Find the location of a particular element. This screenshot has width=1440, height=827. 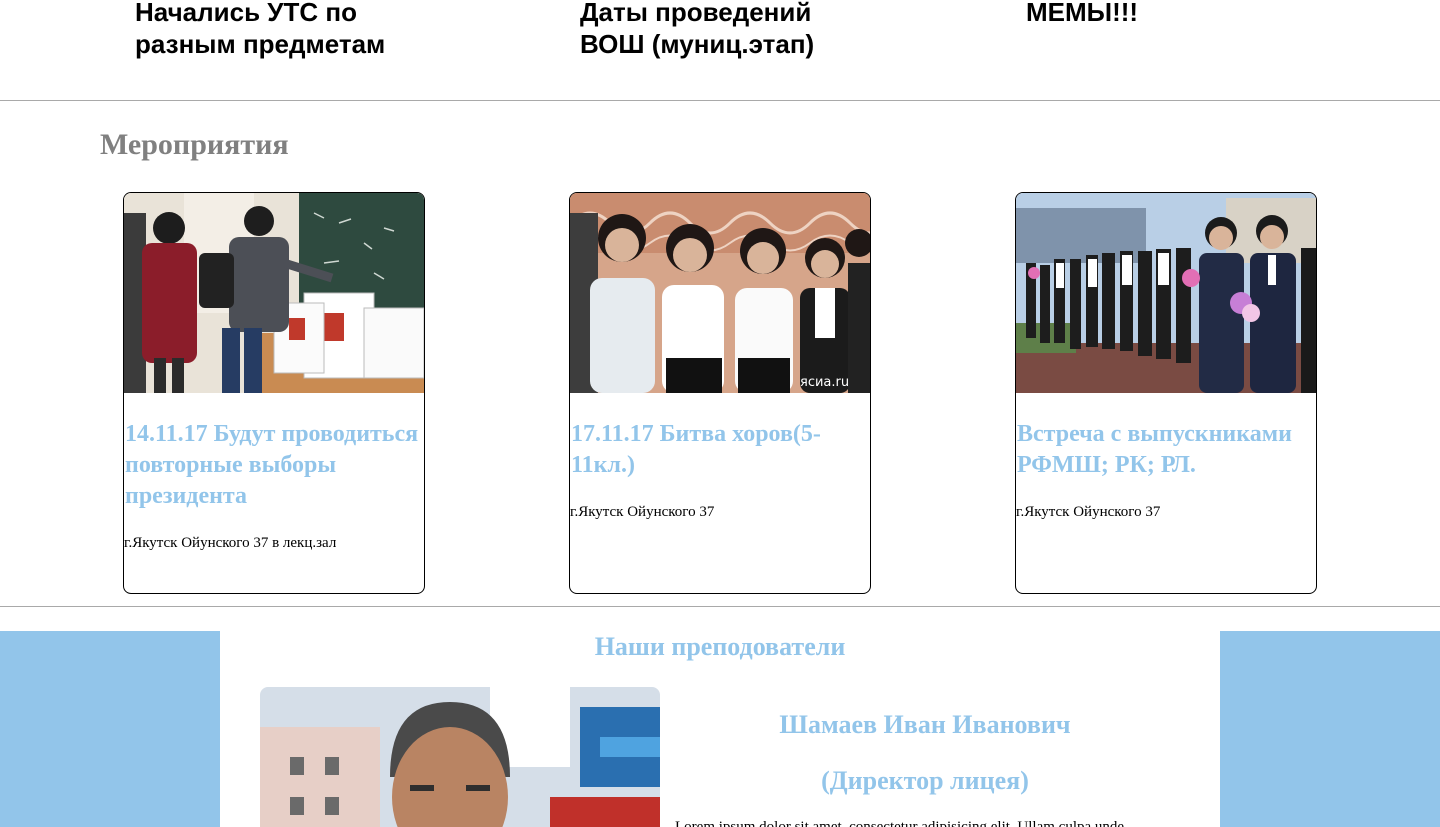

teacher-role: (Директор лицея) is located at coordinates (925, 780).